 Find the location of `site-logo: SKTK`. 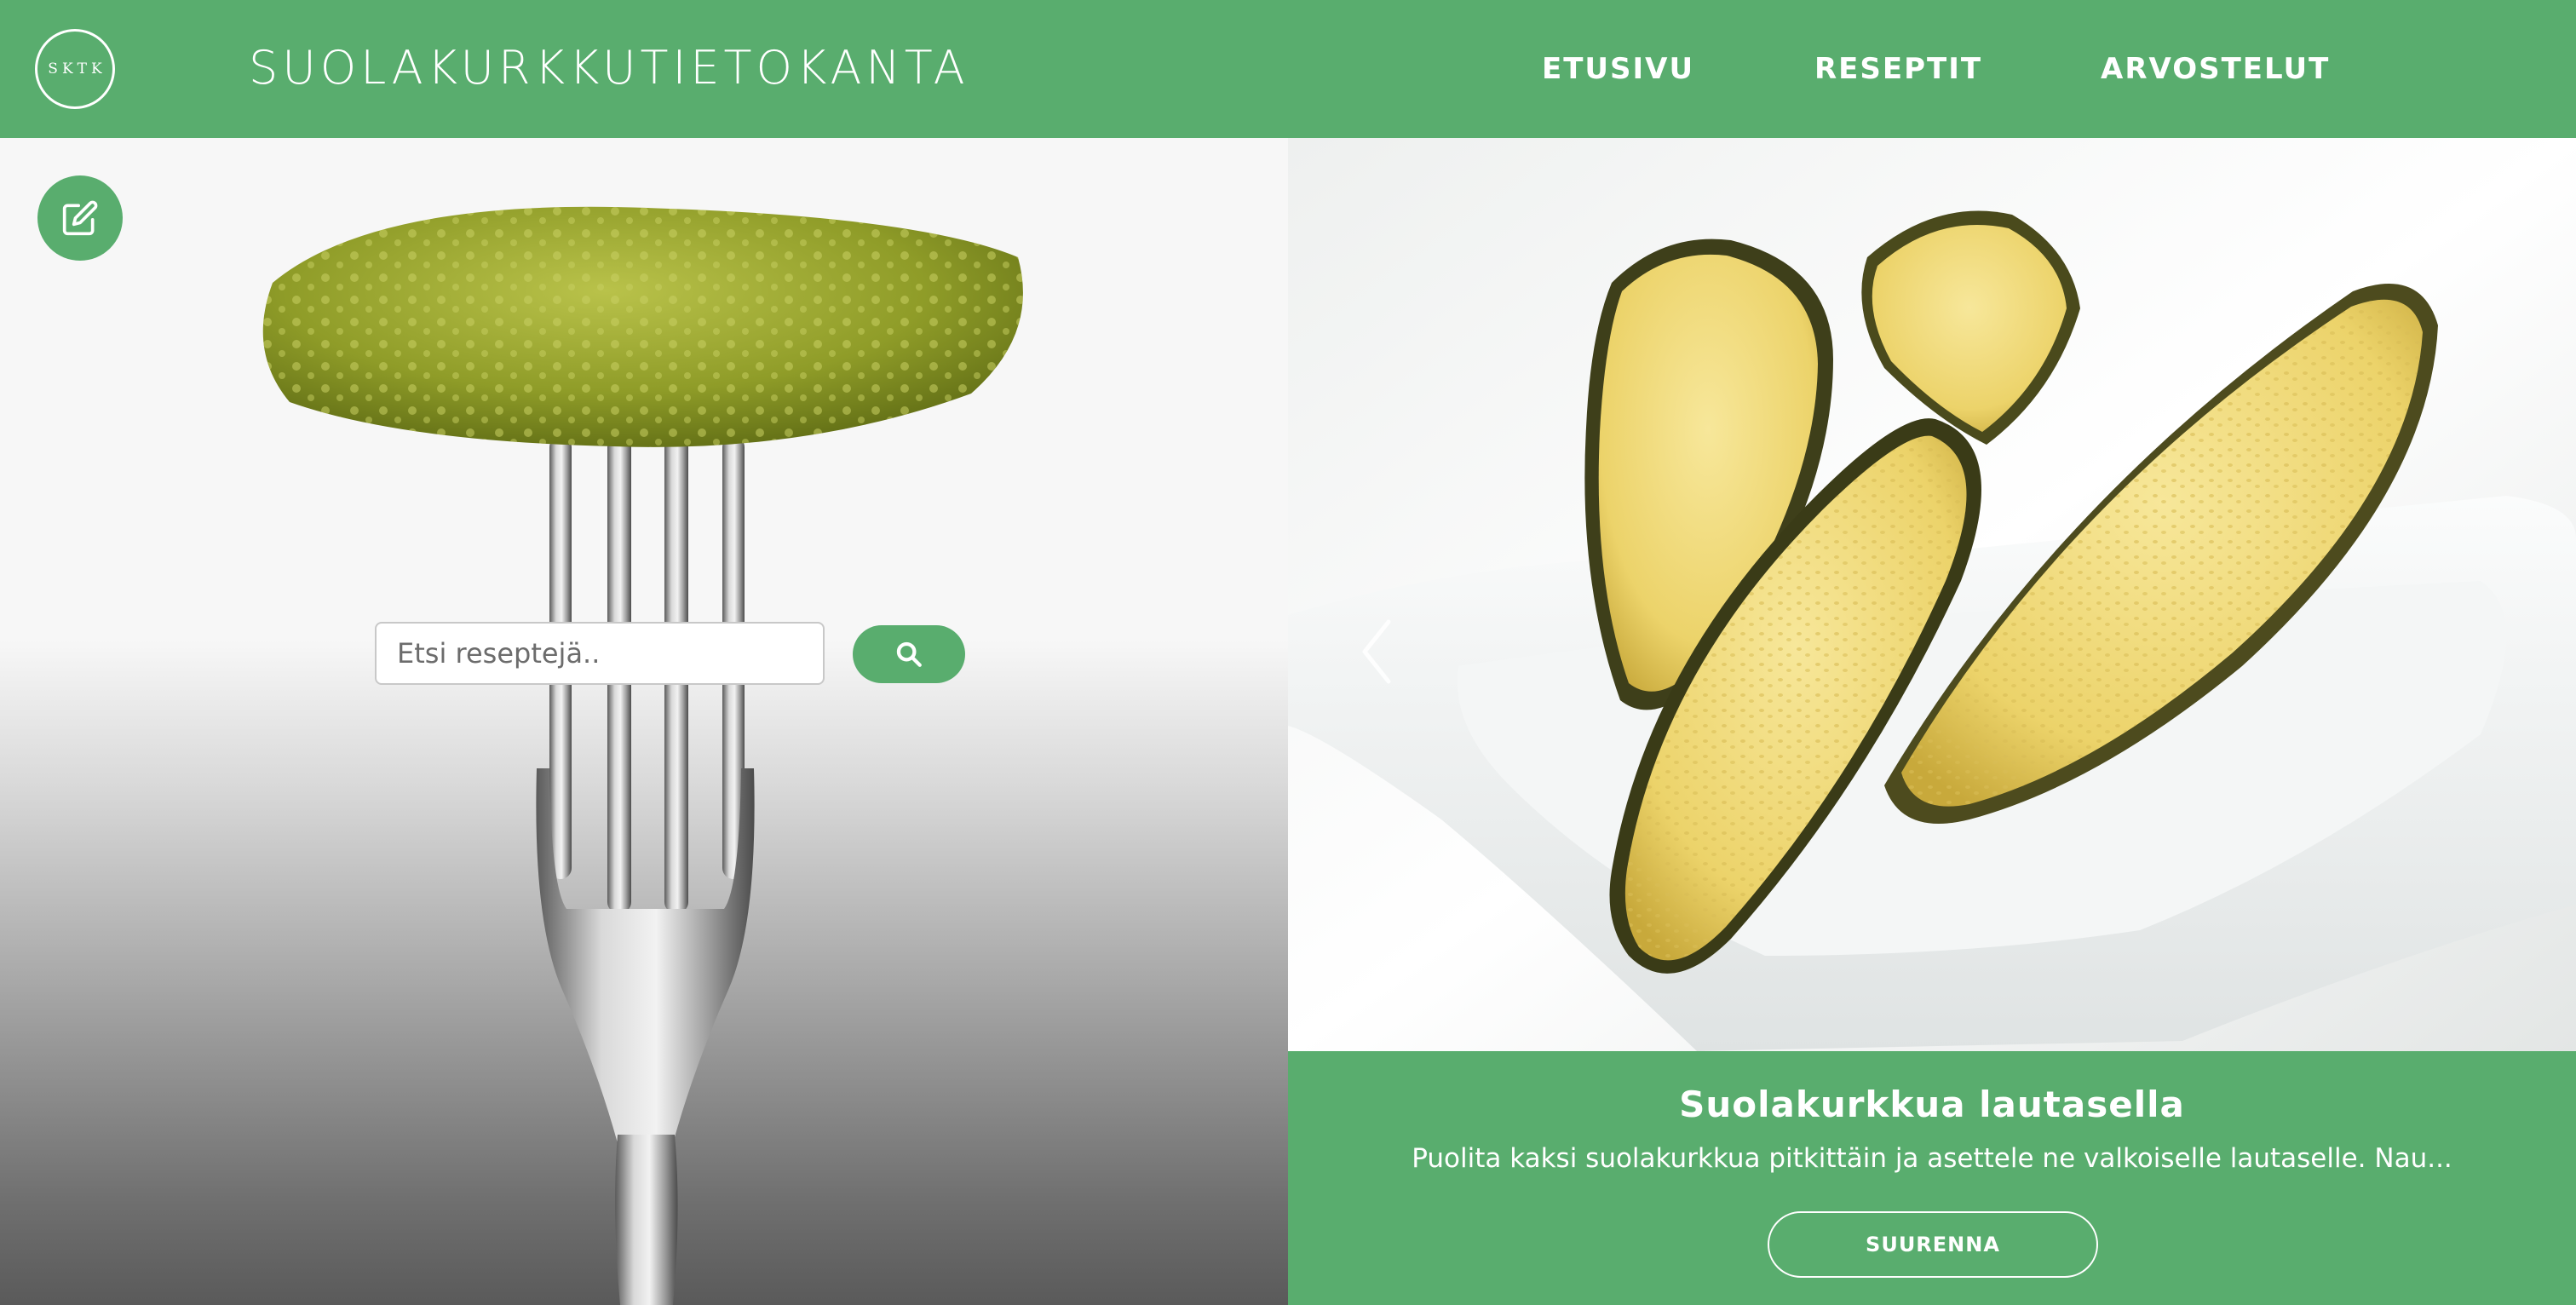

site-logo: SKTK is located at coordinates (75, 69).